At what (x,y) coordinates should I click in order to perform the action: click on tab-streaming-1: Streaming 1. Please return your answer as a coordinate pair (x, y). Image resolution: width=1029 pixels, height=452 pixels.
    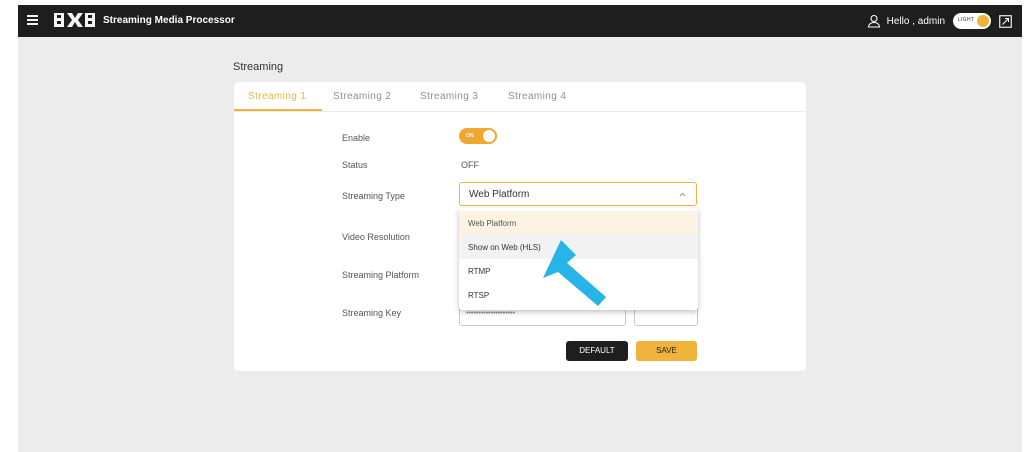
    Looking at the image, I should click on (277, 96).